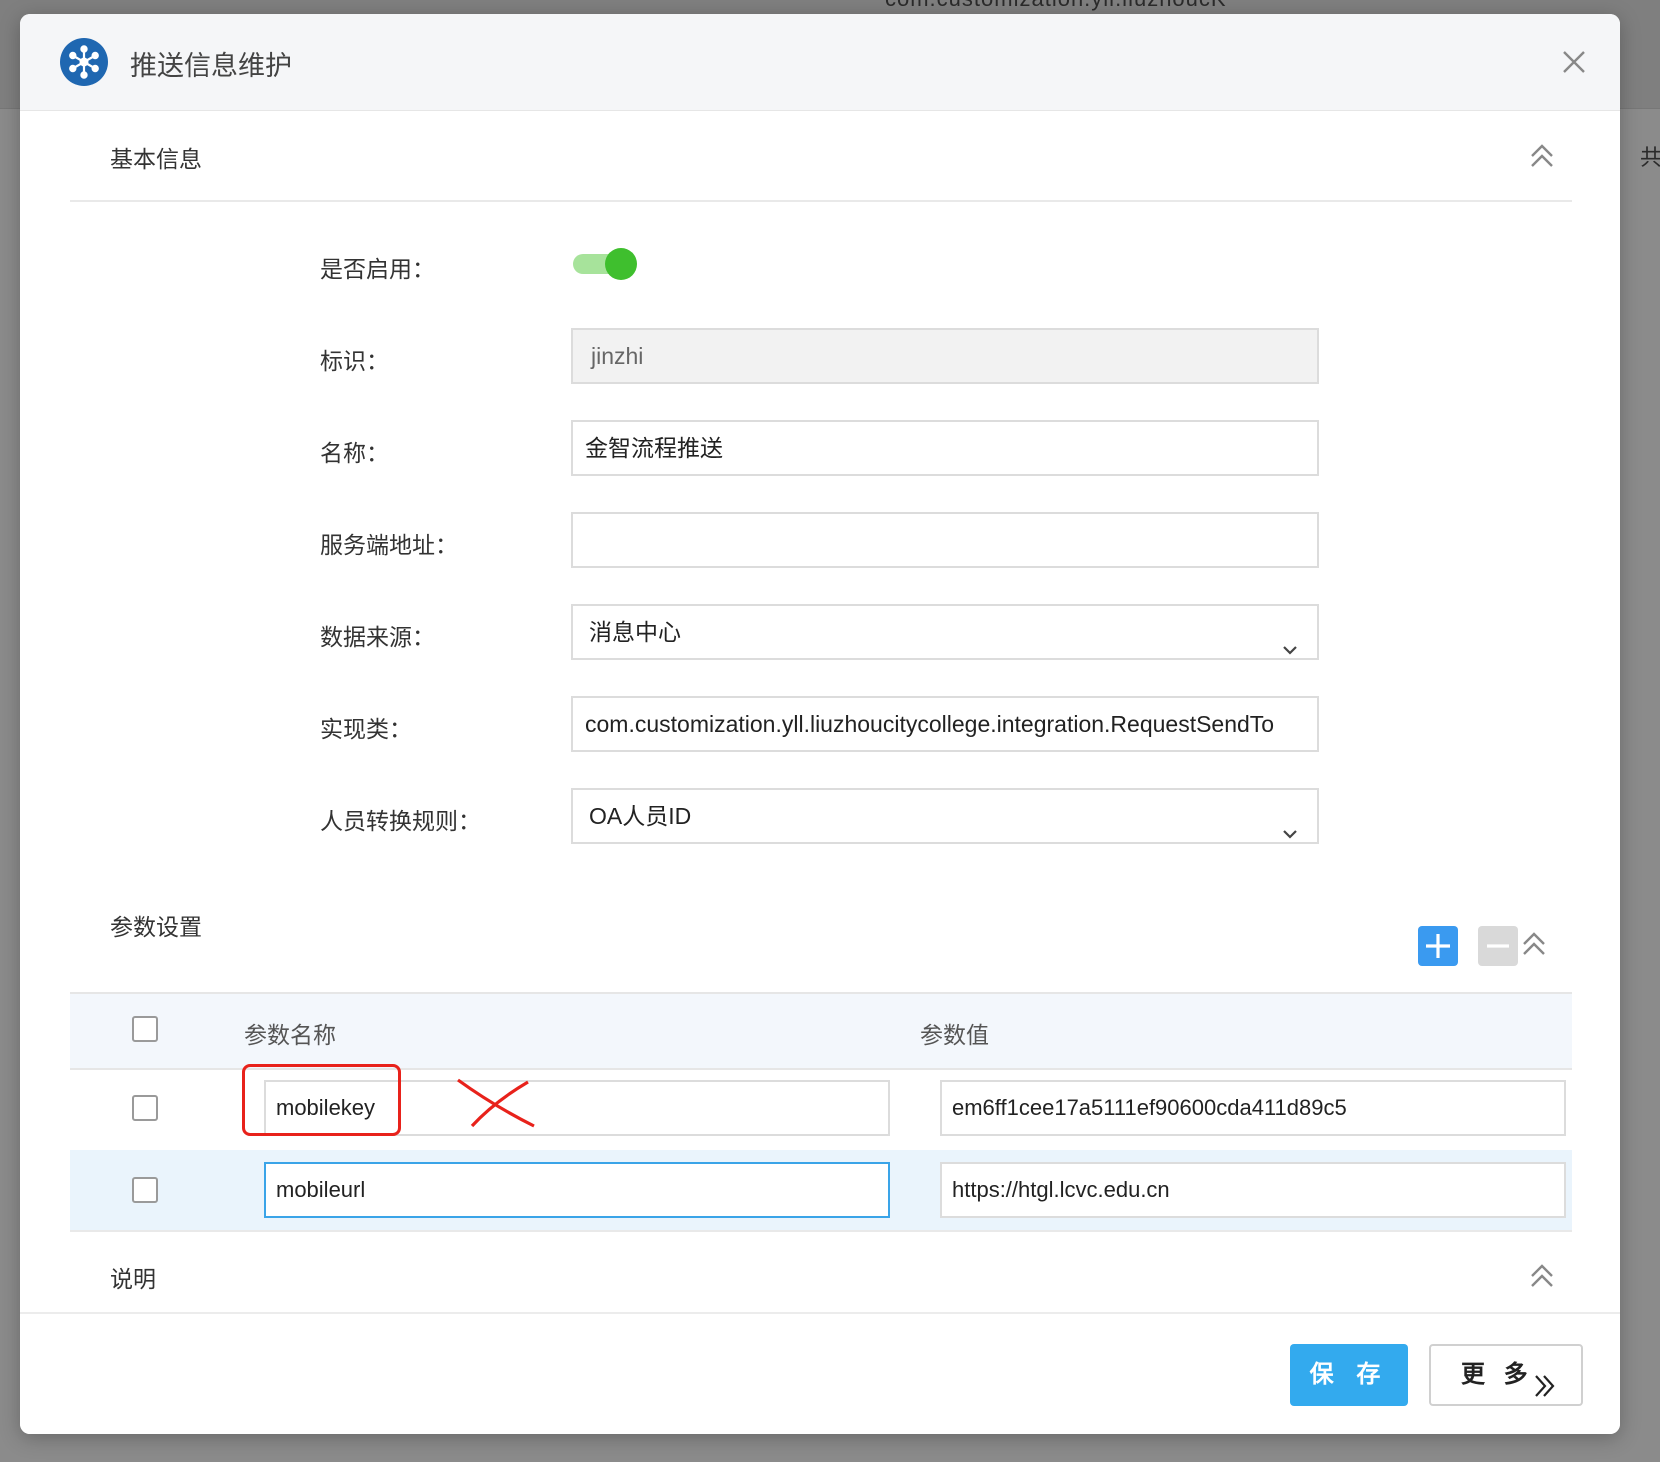  I want to click on name-field: 金智流程推送, so click(945, 448).